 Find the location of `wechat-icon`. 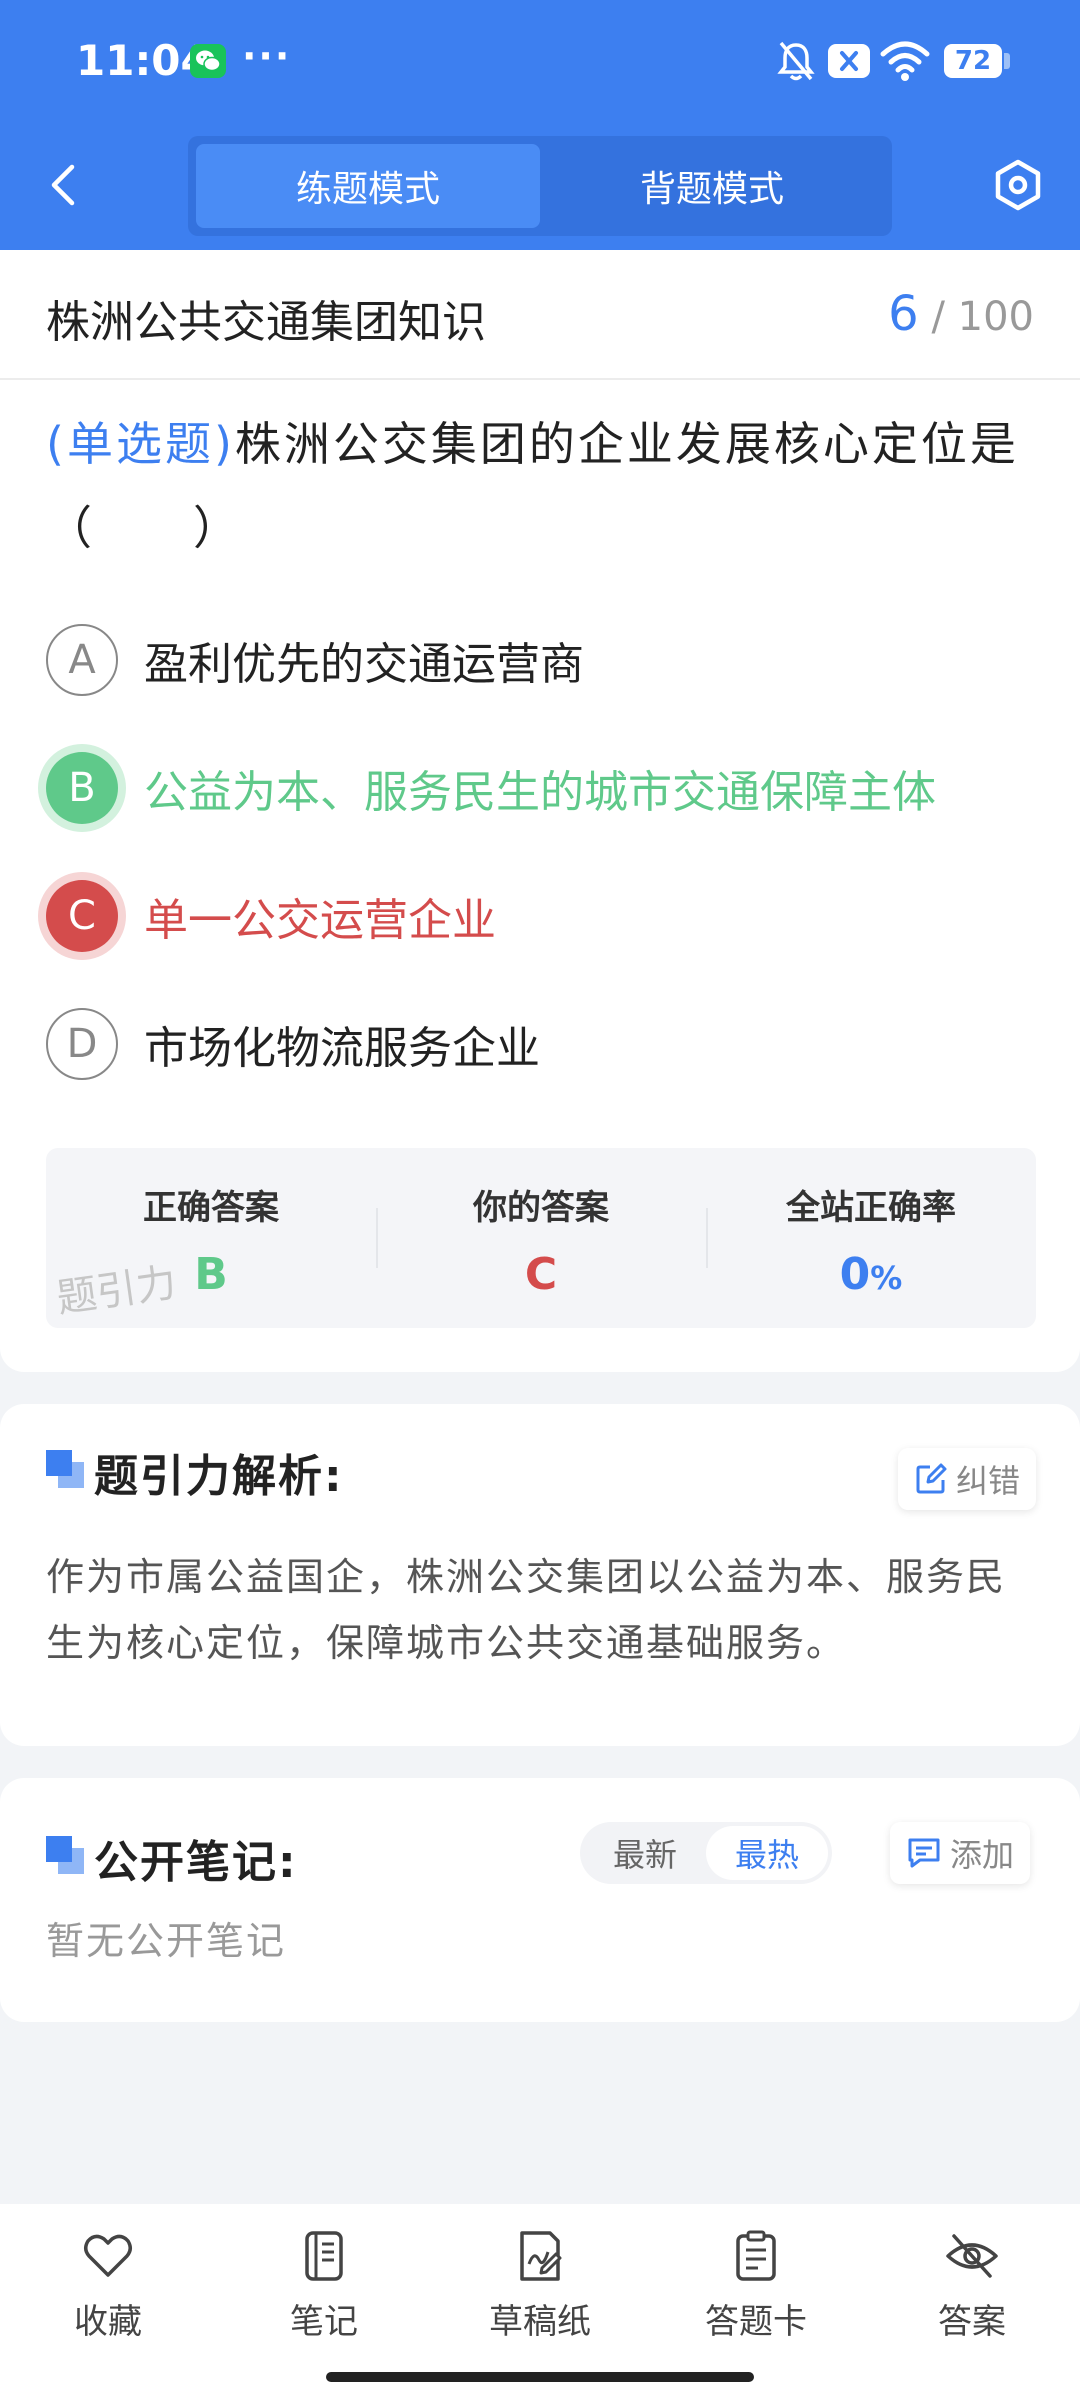

wechat-icon is located at coordinates (208, 61).